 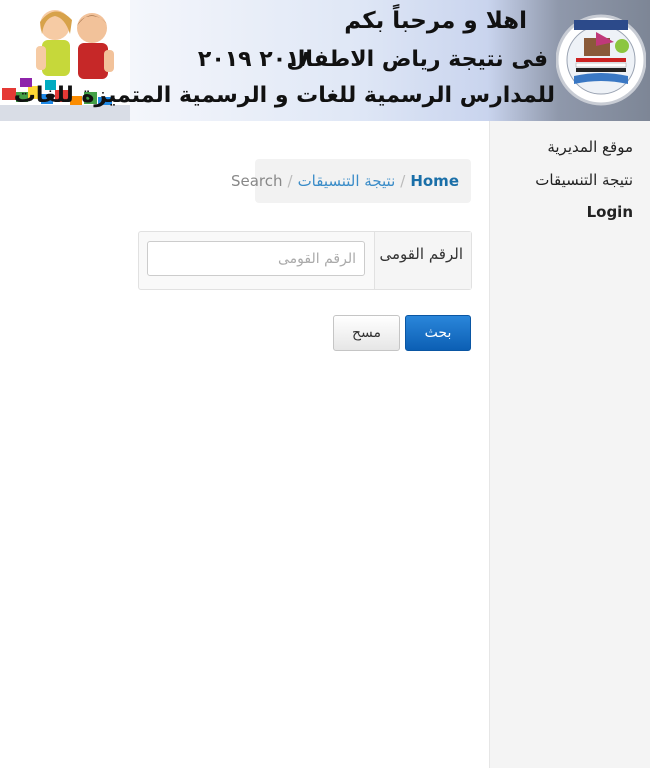 I want to click on national-id-form-group: الرقم القومى, so click(x=305, y=260).